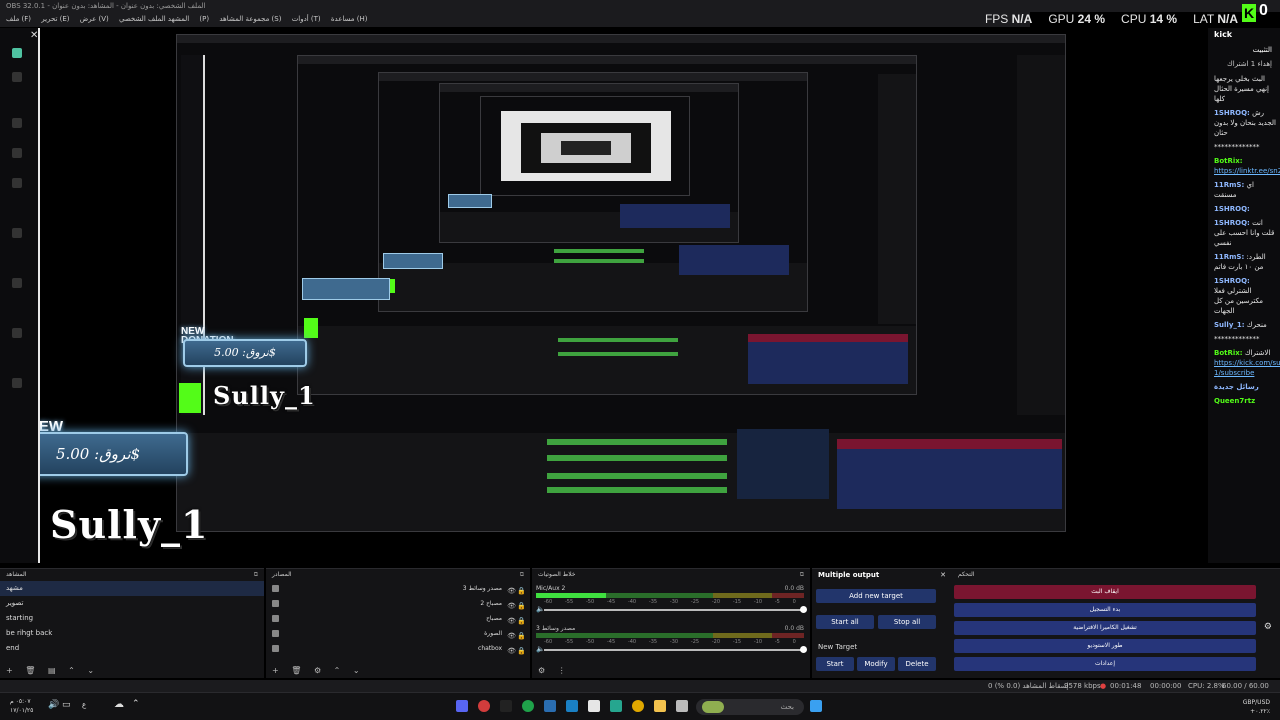  I want to click on filters-icon: ▤, so click(52, 670).